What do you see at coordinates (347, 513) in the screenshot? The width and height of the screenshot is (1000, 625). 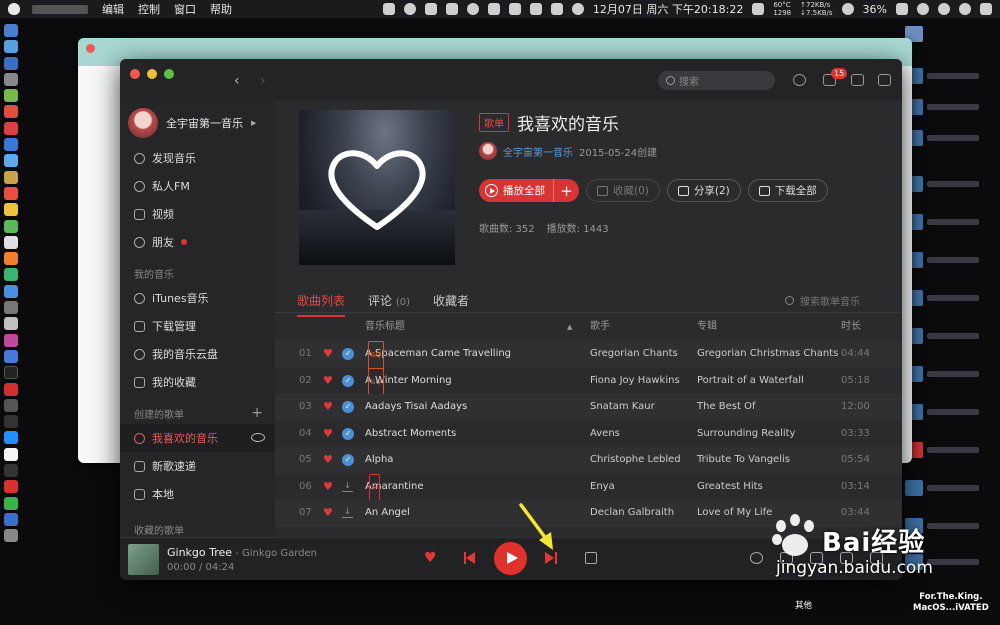 I see `download-icon: ↓` at bounding box center [347, 513].